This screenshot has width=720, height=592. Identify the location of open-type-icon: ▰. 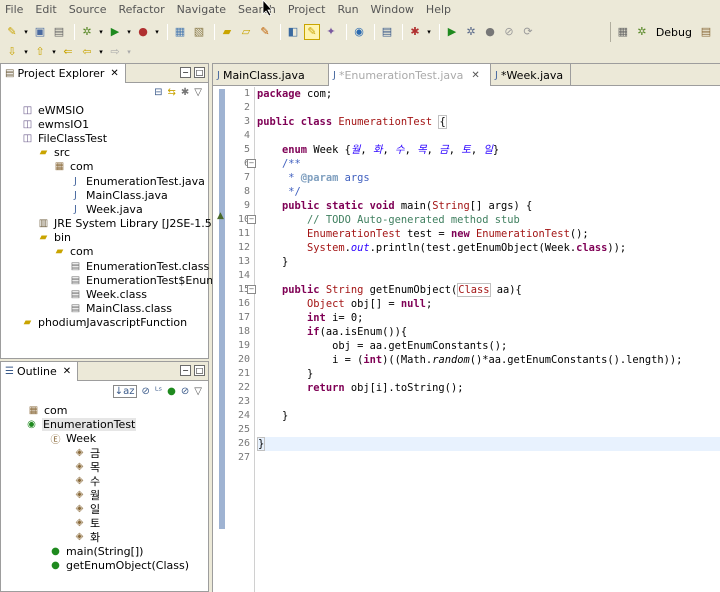
(227, 32).